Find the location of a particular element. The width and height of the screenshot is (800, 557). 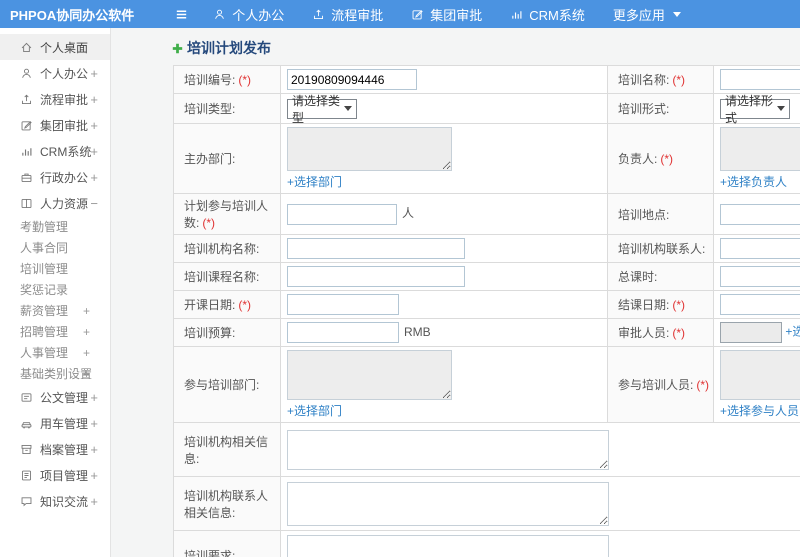

total-hours-input is located at coordinates (760, 276).